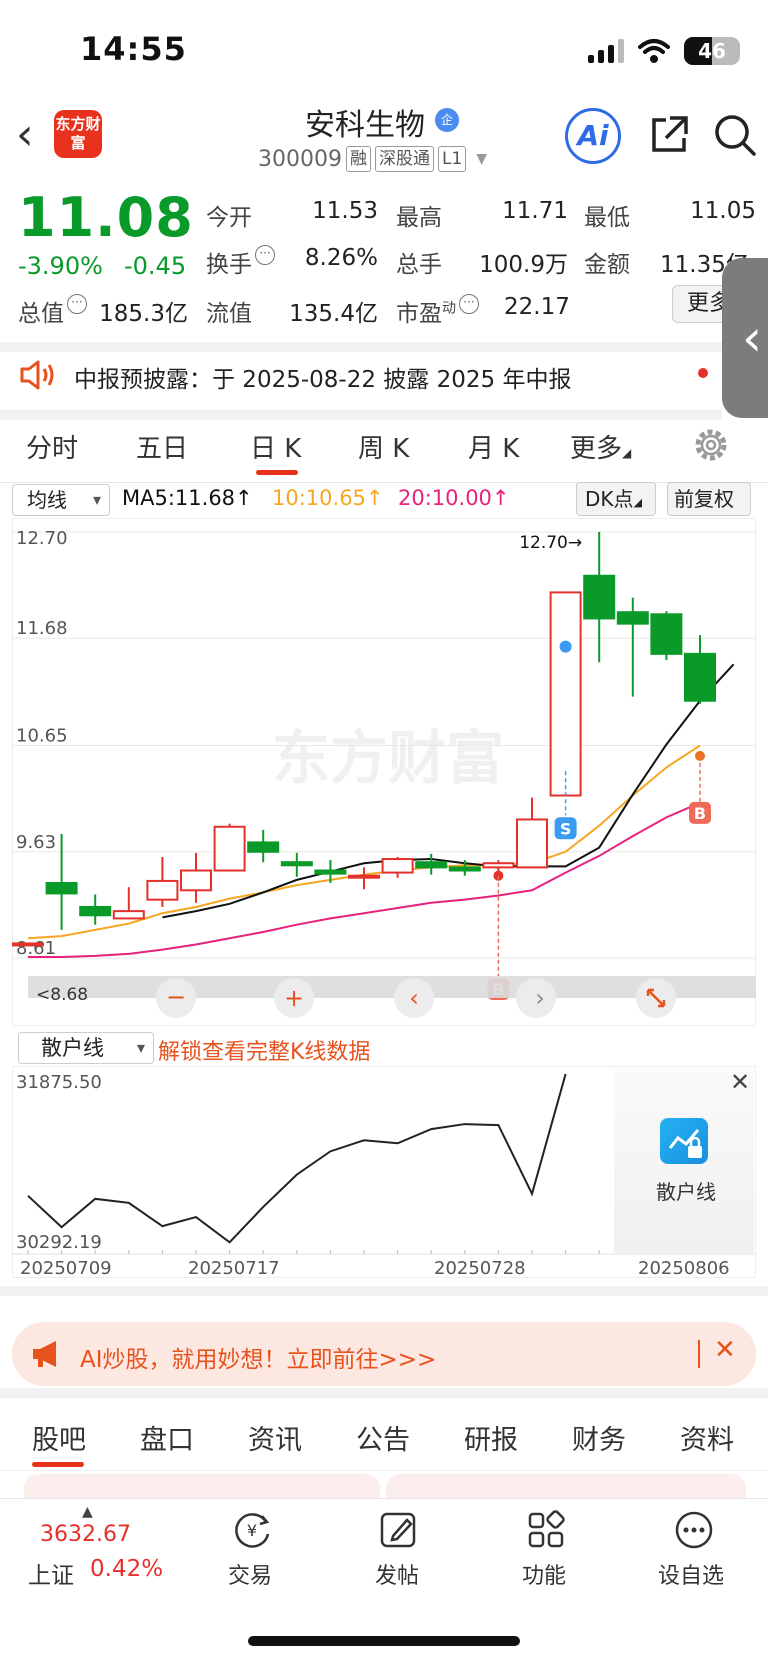  Describe the element at coordinates (143, 314) in the screenshot. I see `mktcap-value: 185.3亿` at that location.